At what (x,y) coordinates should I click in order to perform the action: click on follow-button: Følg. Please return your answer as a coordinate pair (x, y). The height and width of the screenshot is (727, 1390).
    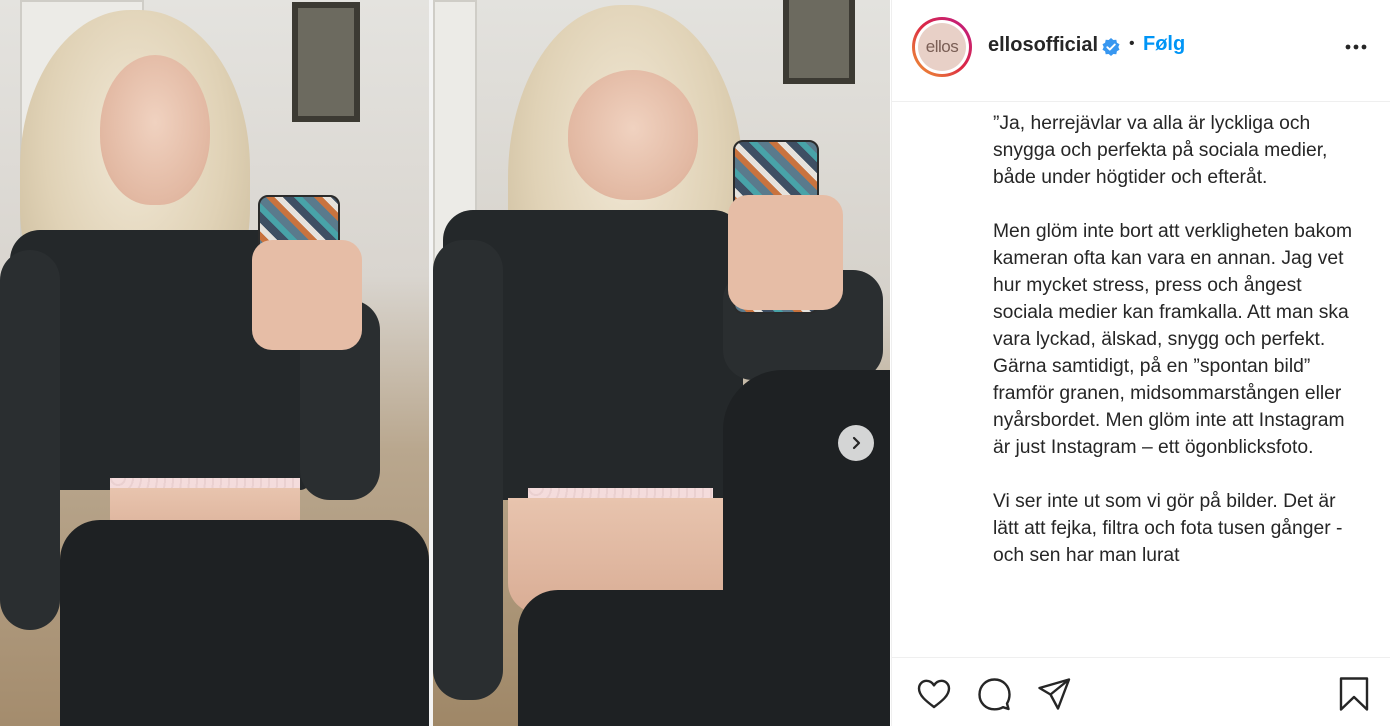
    Looking at the image, I should click on (1164, 44).